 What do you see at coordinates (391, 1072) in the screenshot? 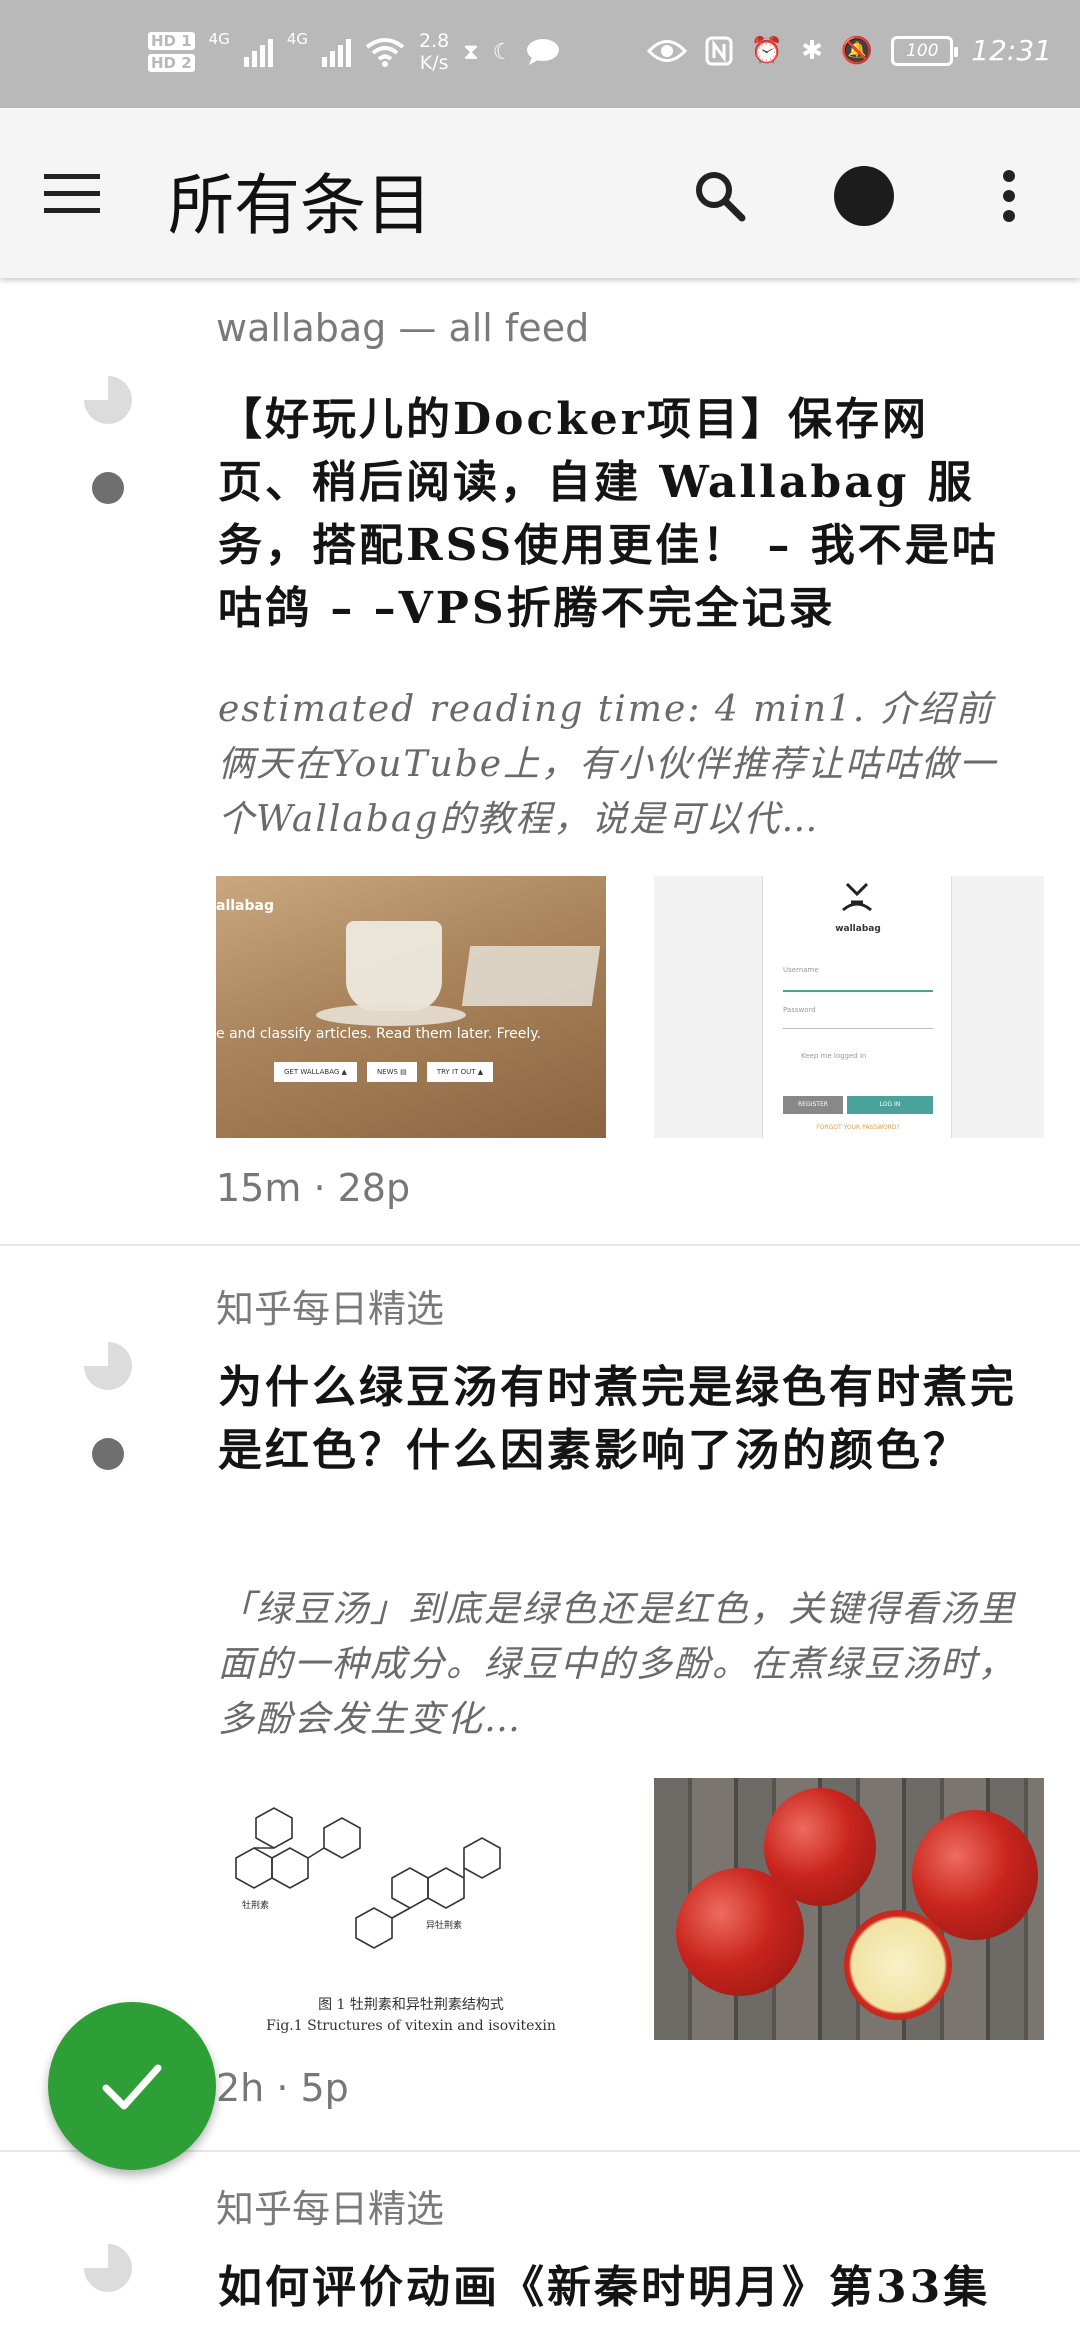
I see `thumb-button-news: NEWS ▤` at bounding box center [391, 1072].